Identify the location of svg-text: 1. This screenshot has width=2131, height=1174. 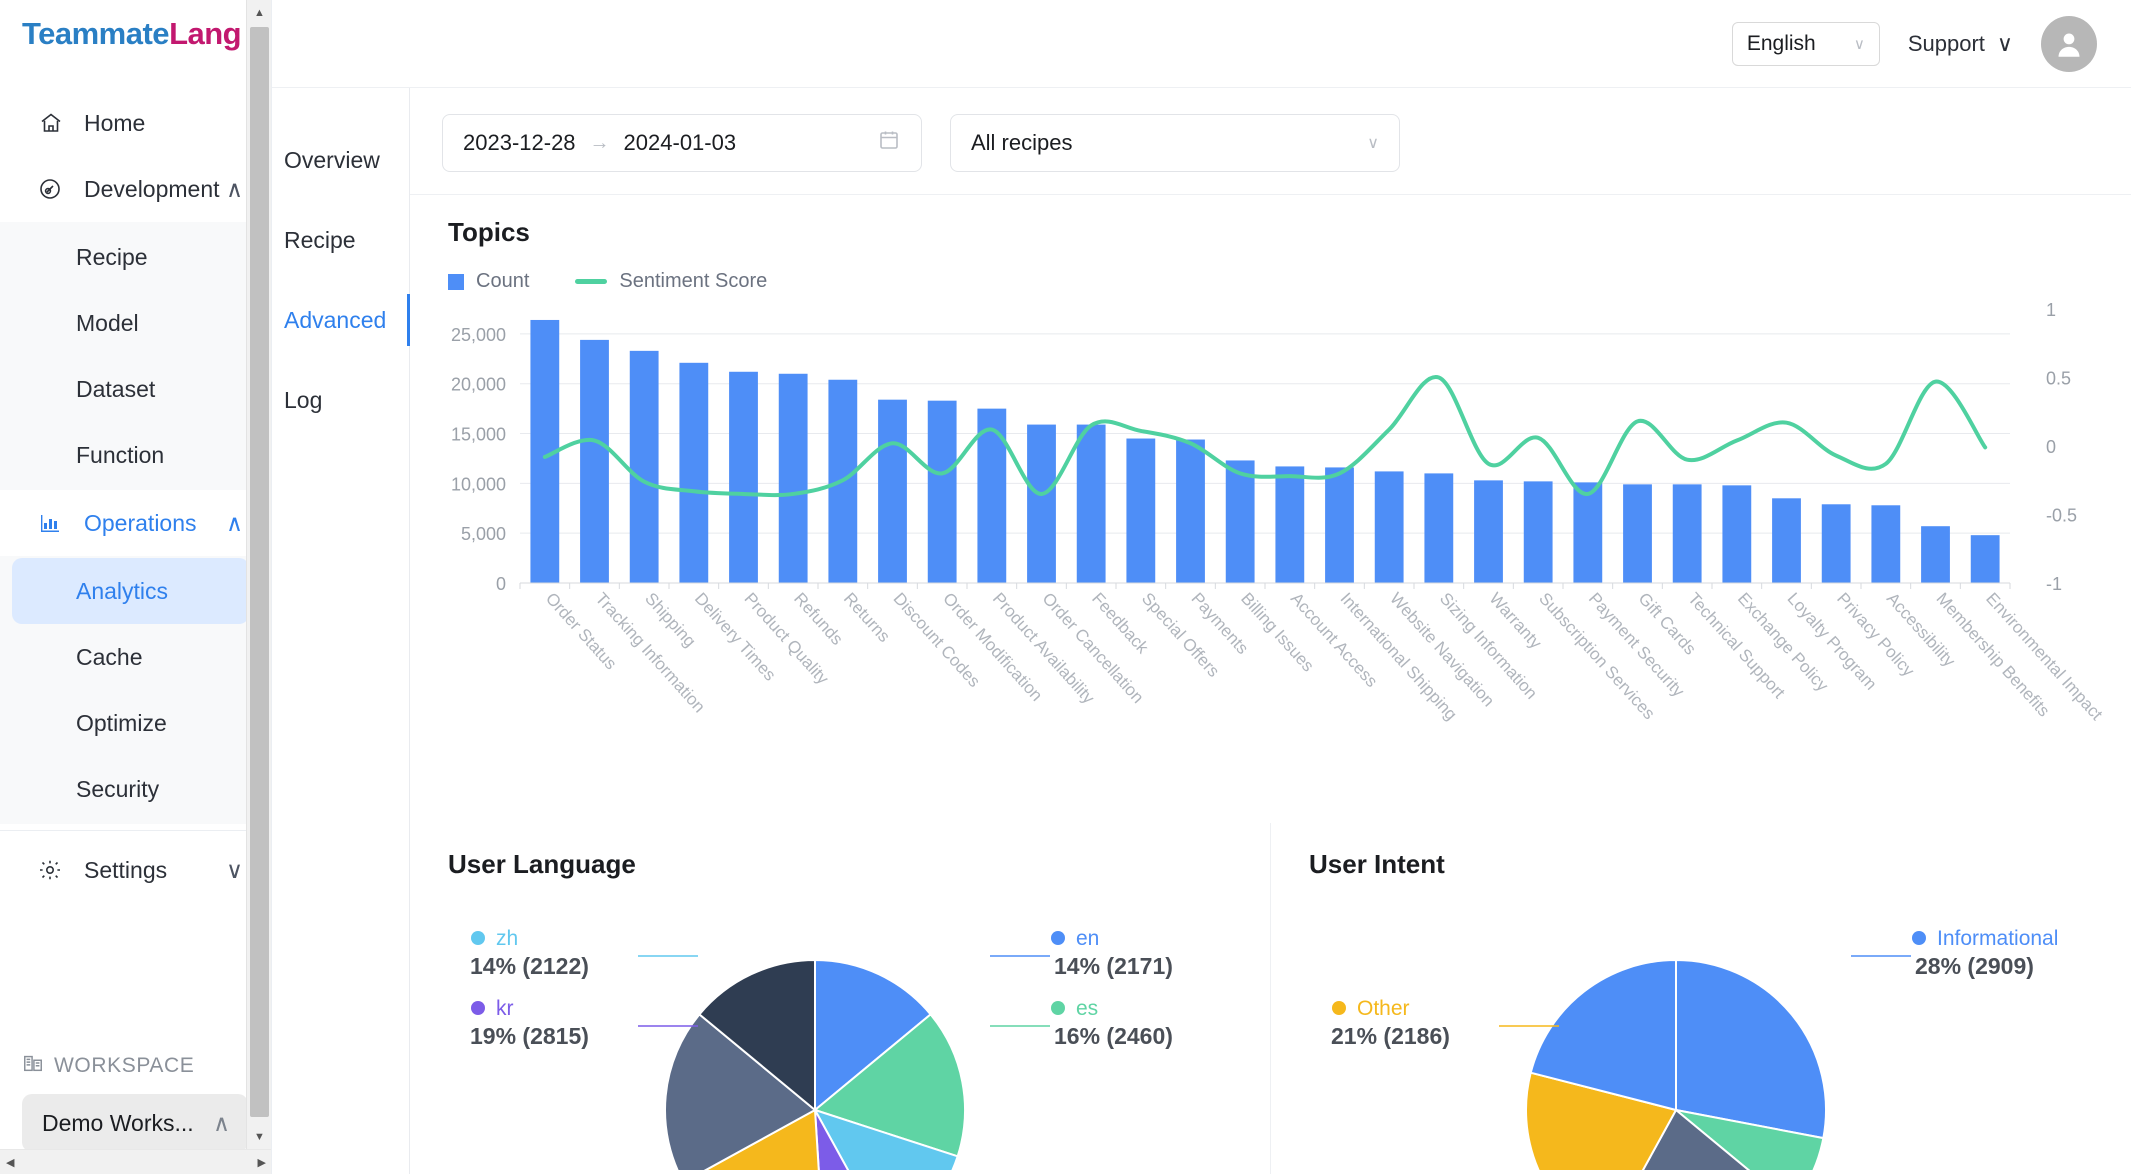
(2051, 310).